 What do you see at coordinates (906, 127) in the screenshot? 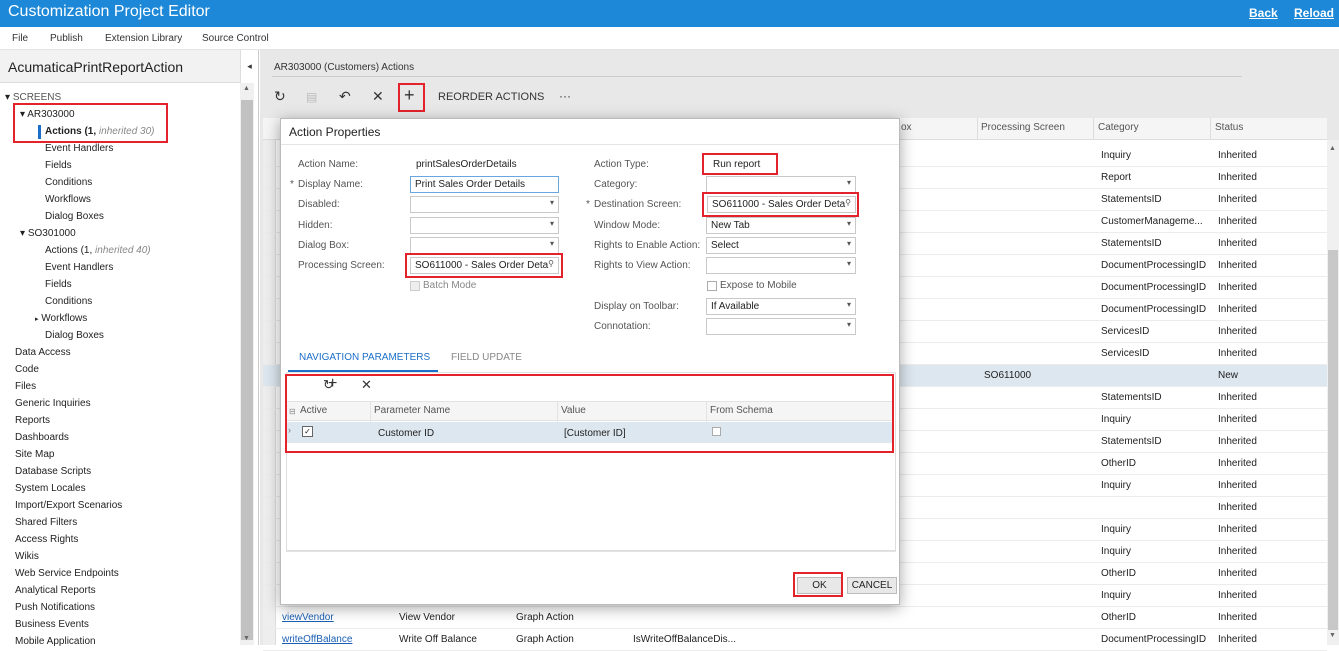
I see `grid-header-ox: ox` at bounding box center [906, 127].